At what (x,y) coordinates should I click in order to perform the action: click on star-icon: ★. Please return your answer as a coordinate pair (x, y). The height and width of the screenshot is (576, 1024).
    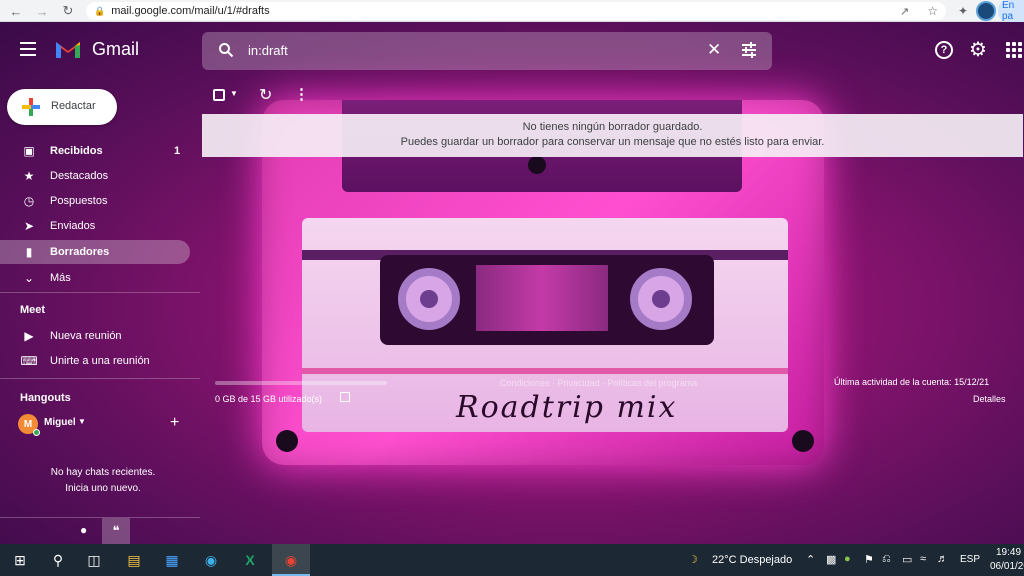
    Looking at the image, I should click on (29, 176).